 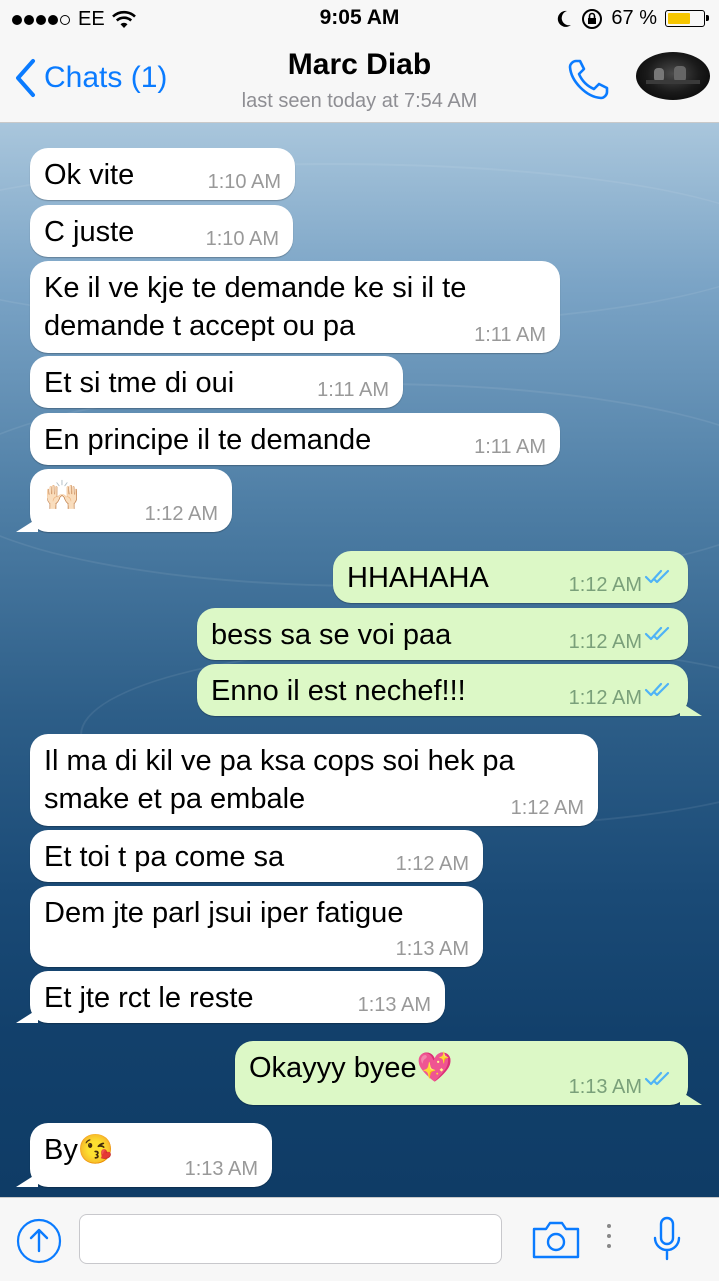 I want to click on incoming-message: En principe il te demande 1:11 AM, so click(x=295, y=439).